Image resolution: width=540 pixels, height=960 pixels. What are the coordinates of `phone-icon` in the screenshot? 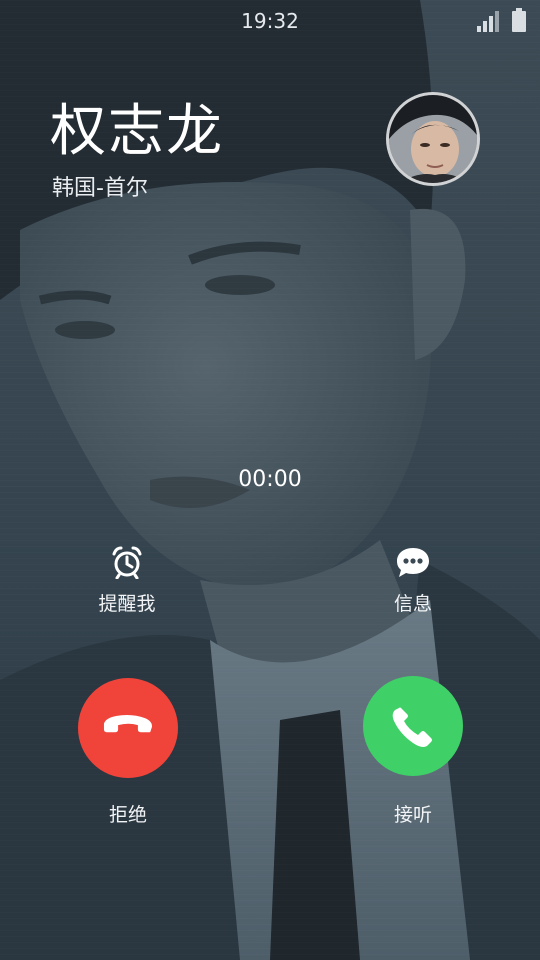 It's located at (412, 727).